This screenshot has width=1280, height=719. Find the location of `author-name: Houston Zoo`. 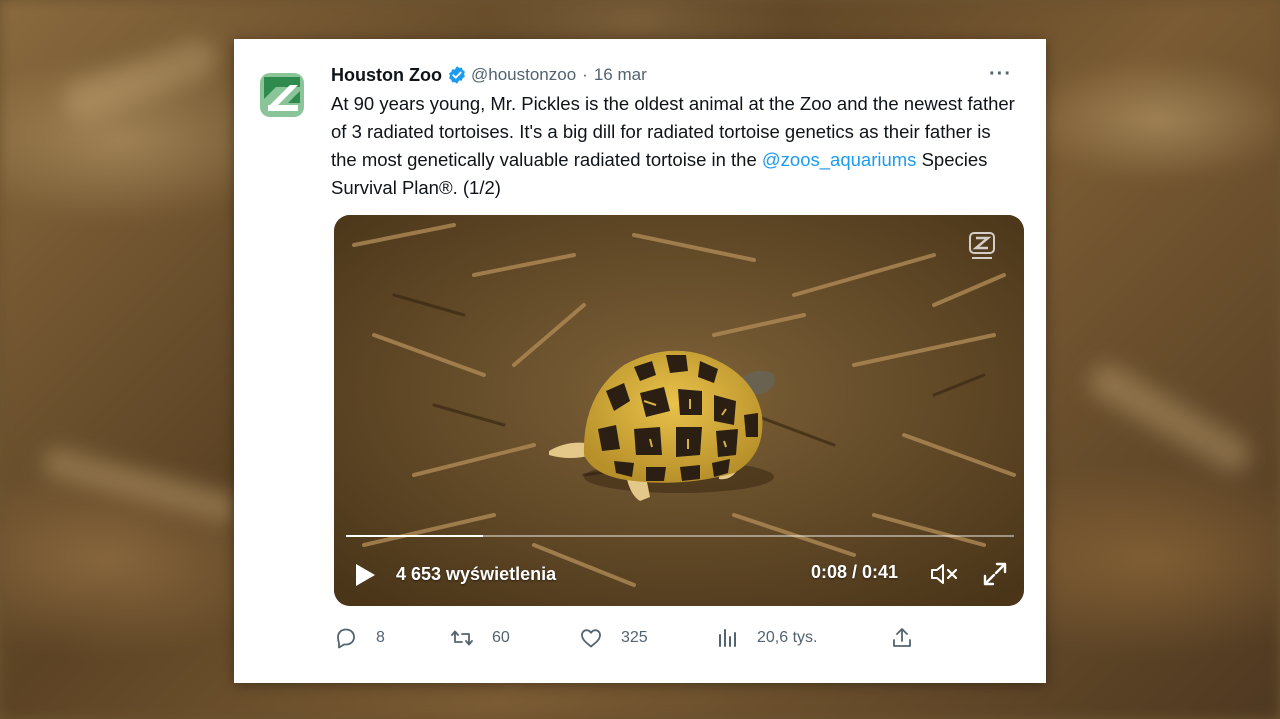

author-name: Houston Zoo is located at coordinates (386, 75).